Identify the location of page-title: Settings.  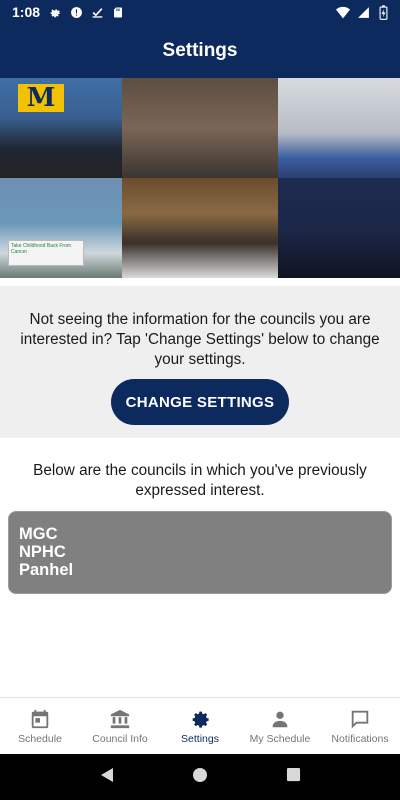
(200, 50).